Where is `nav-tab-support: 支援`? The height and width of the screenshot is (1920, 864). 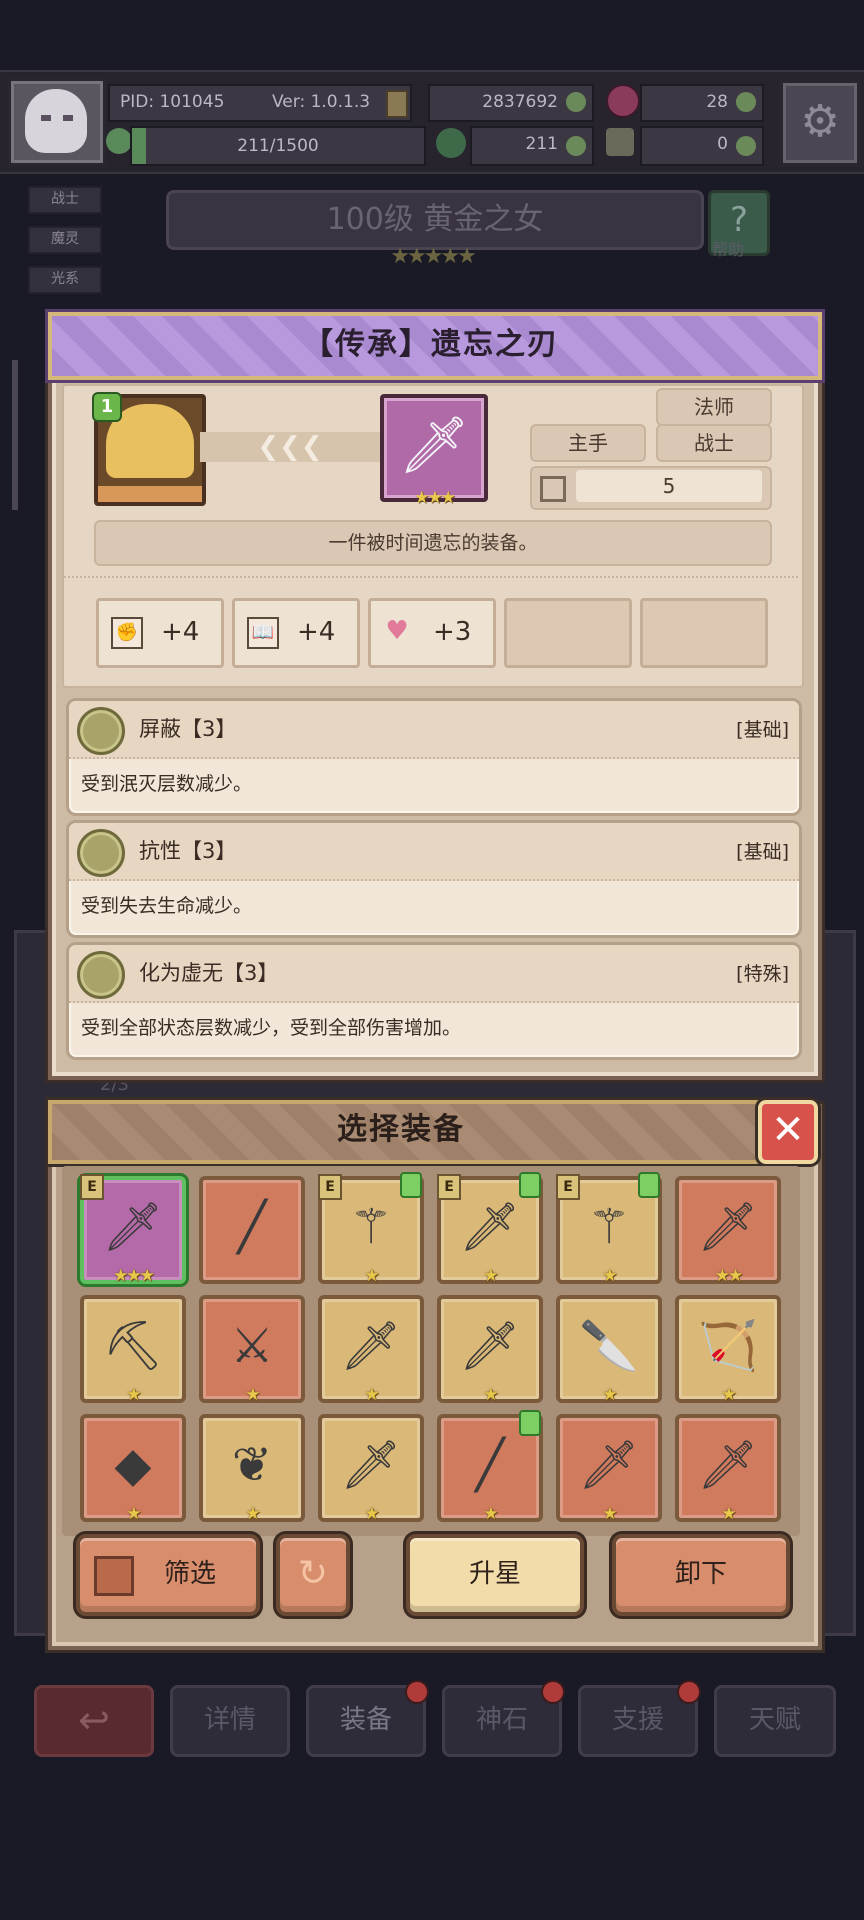 nav-tab-support: 支援 is located at coordinates (639, 1718).